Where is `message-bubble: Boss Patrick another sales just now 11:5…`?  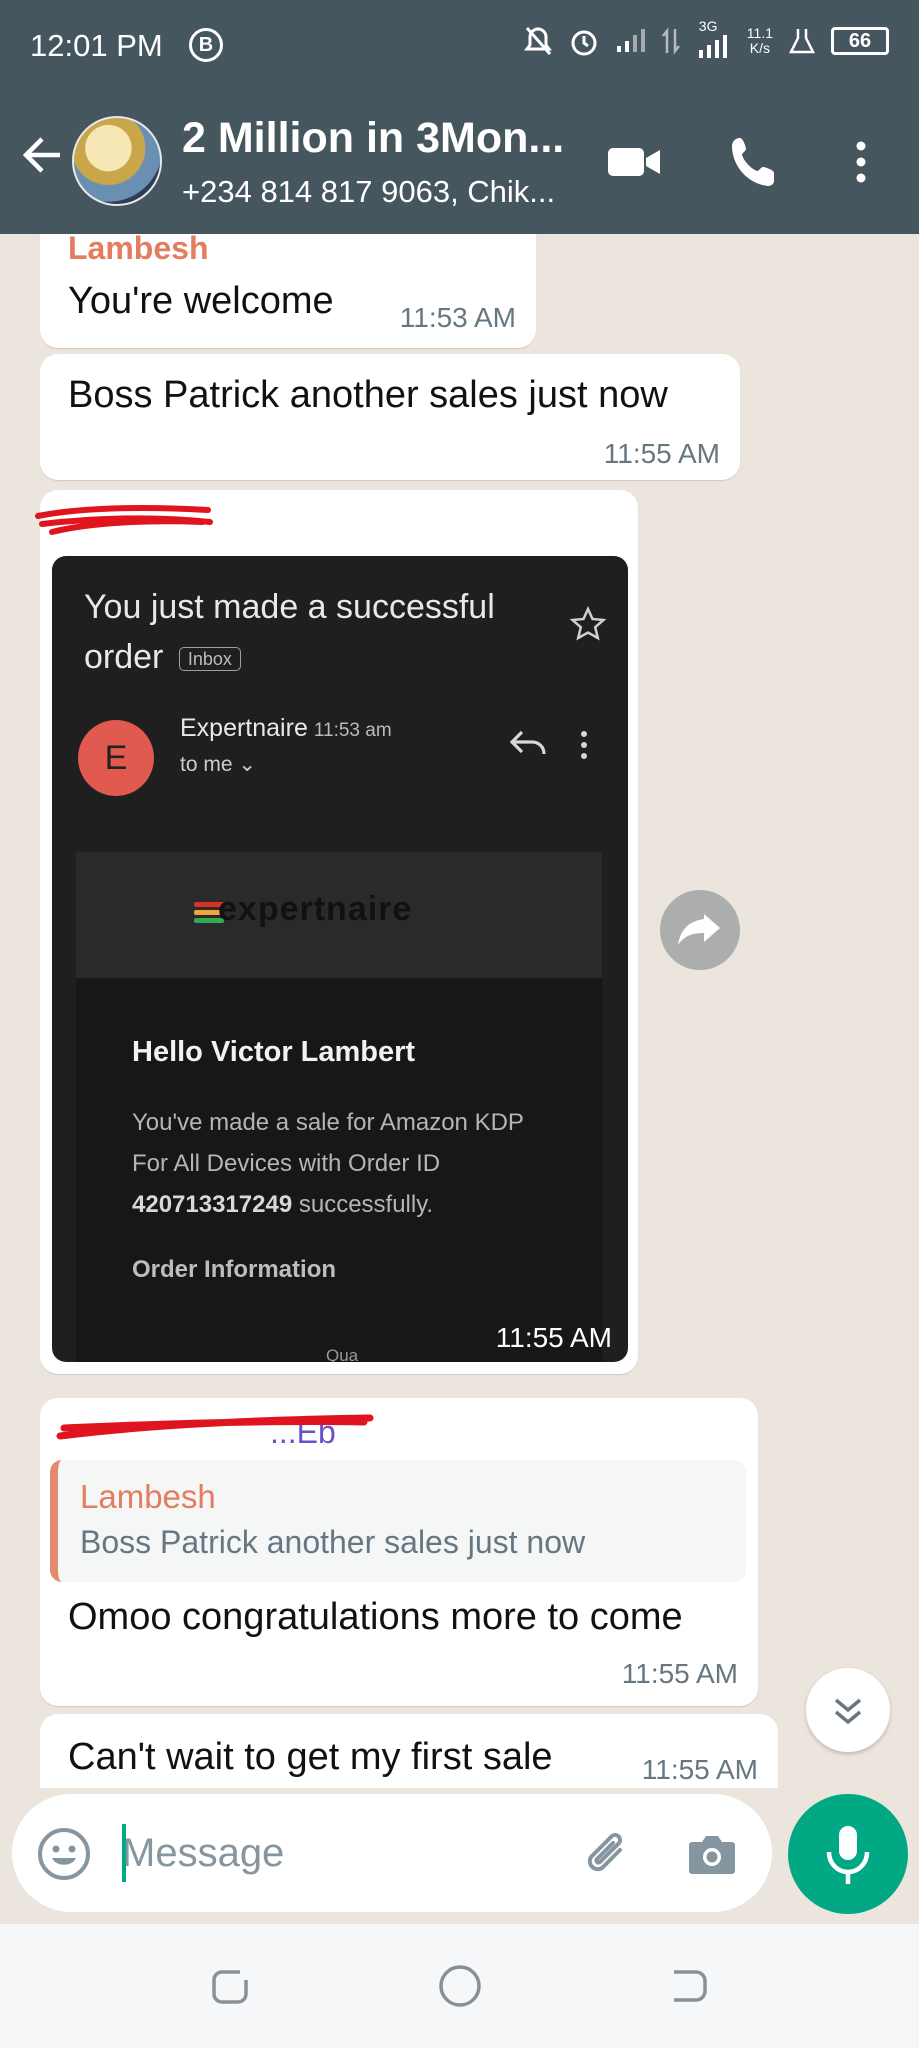
message-bubble: Boss Patrick another sales just now 11:5… is located at coordinates (390, 417).